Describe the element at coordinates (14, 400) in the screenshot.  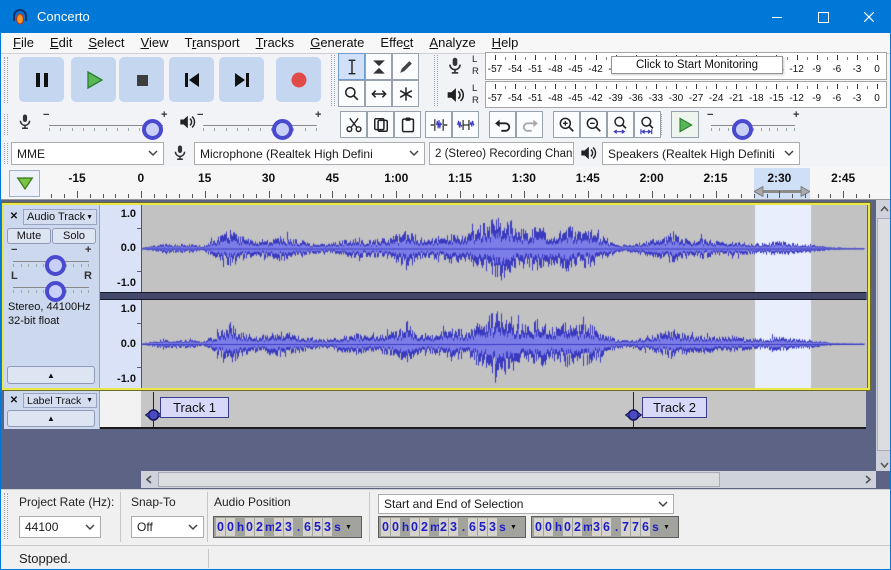
I see `label-track-close-button: ✕` at that location.